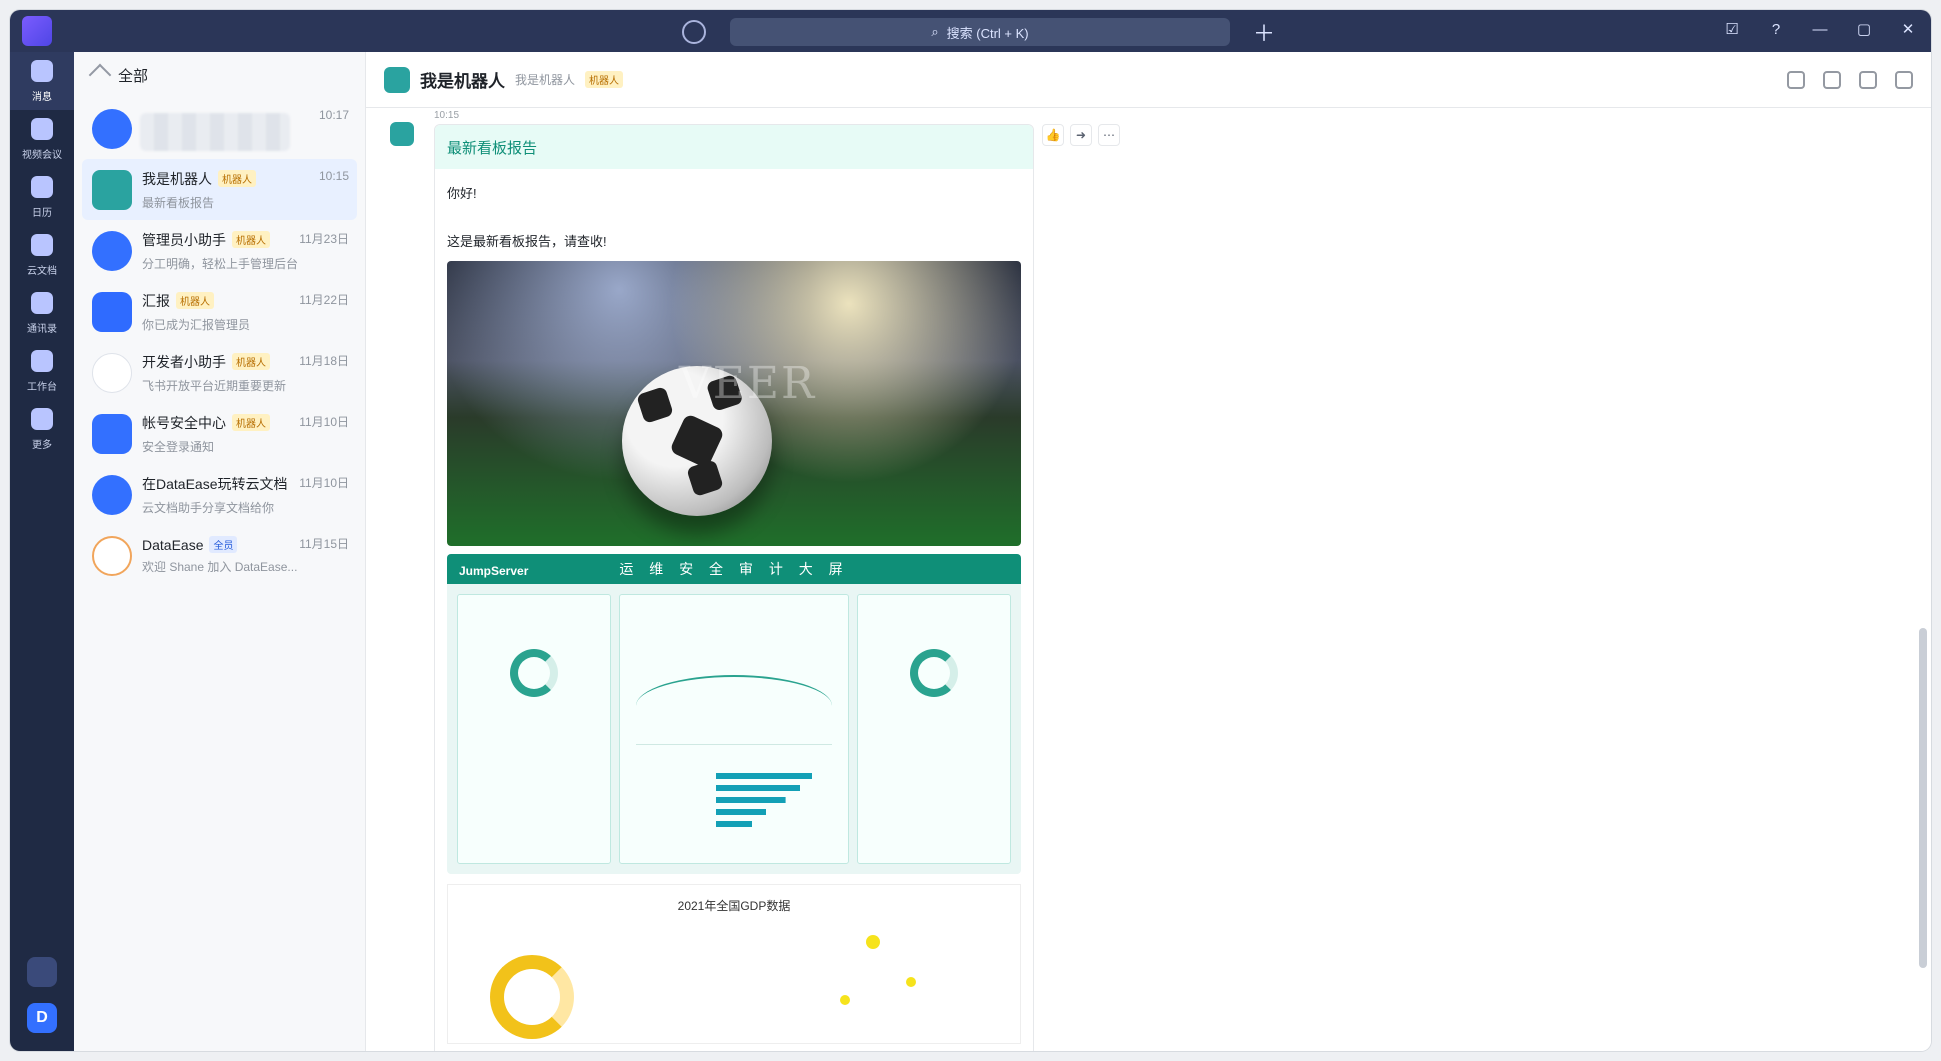 This screenshot has width=1941, height=1061. Describe the element at coordinates (462, 81) in the screenshot. I see `chat-title: 我是机器人` at that location.